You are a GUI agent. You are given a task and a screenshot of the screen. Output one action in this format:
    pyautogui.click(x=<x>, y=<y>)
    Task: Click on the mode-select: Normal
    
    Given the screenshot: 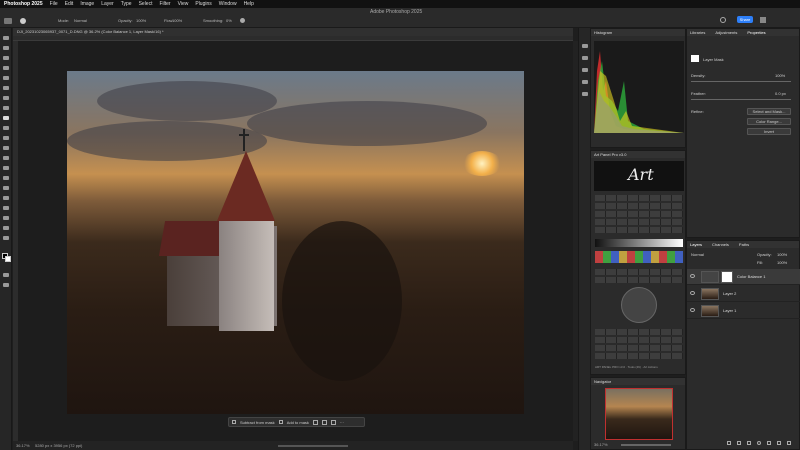 What is the action you would take?
    pyautogui.click(x=80, y=20)
    